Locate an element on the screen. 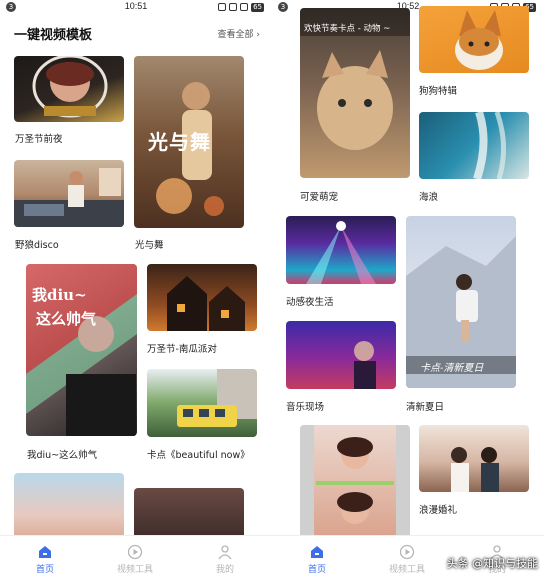 Image resolution: width=544 pixels, height=581 pixels. nightlife-thumbnail is located at coordinates (341, 252).